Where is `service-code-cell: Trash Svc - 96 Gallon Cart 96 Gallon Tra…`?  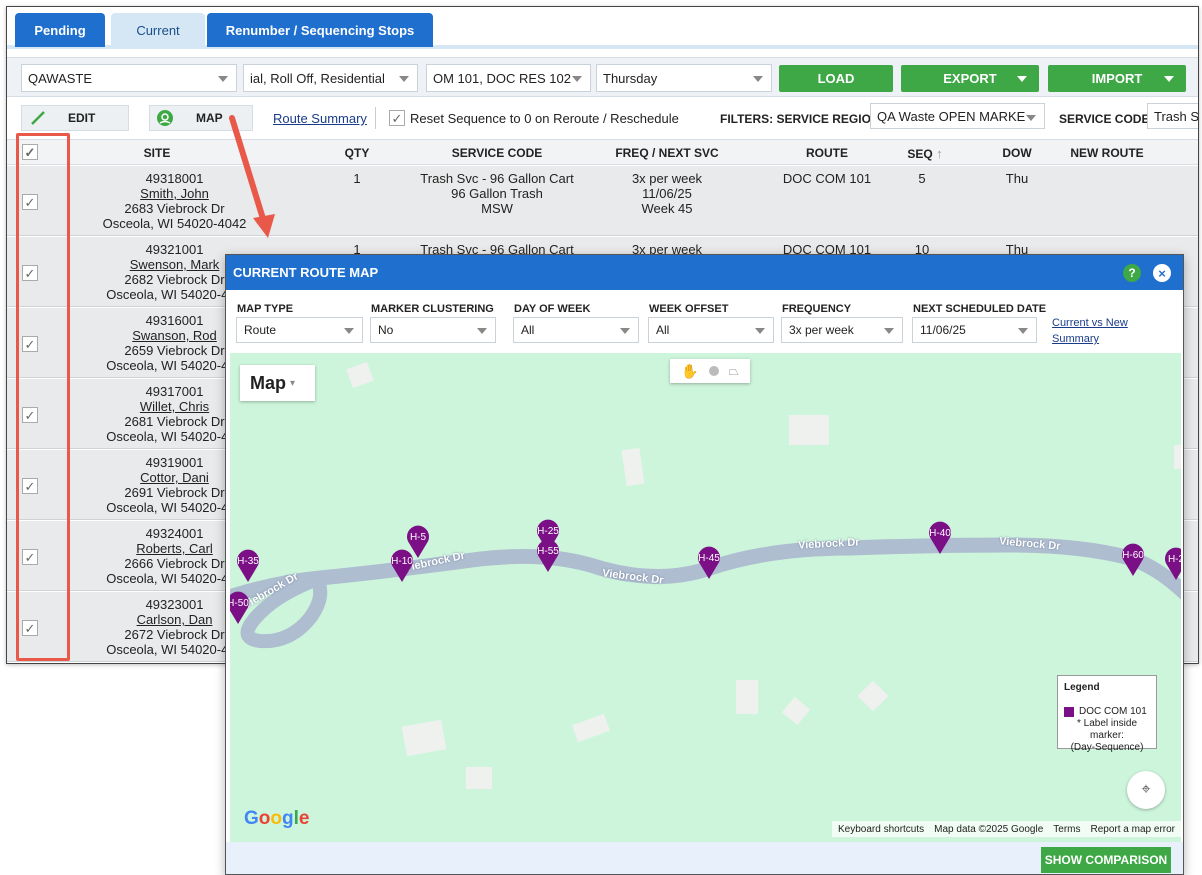 service-code-cell: Trash Svc - 96 Gallon Cart 96 Gallon Tra… is located at coordinates (497, 193).